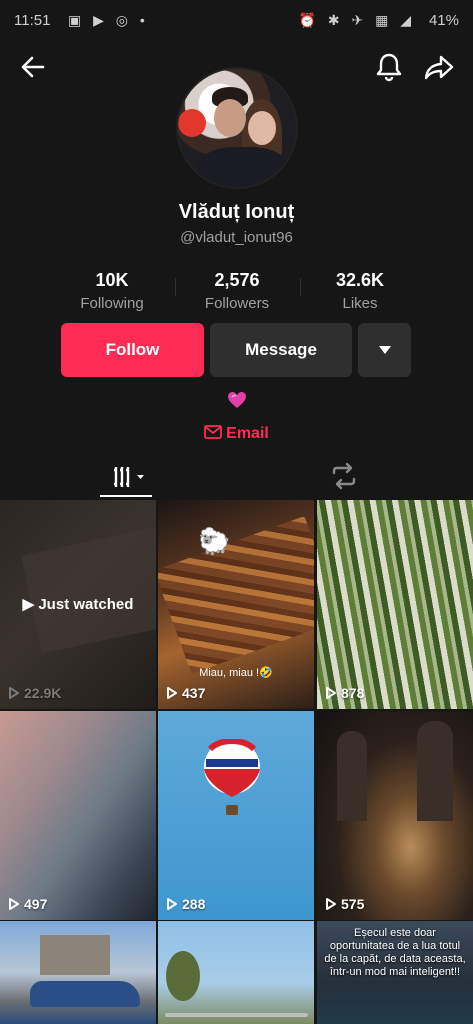 This screenshot has height=1024, width=473. I want to click on system-icons: ⏰ ✱ ✈ ▦ ◢, so click(356, 20).